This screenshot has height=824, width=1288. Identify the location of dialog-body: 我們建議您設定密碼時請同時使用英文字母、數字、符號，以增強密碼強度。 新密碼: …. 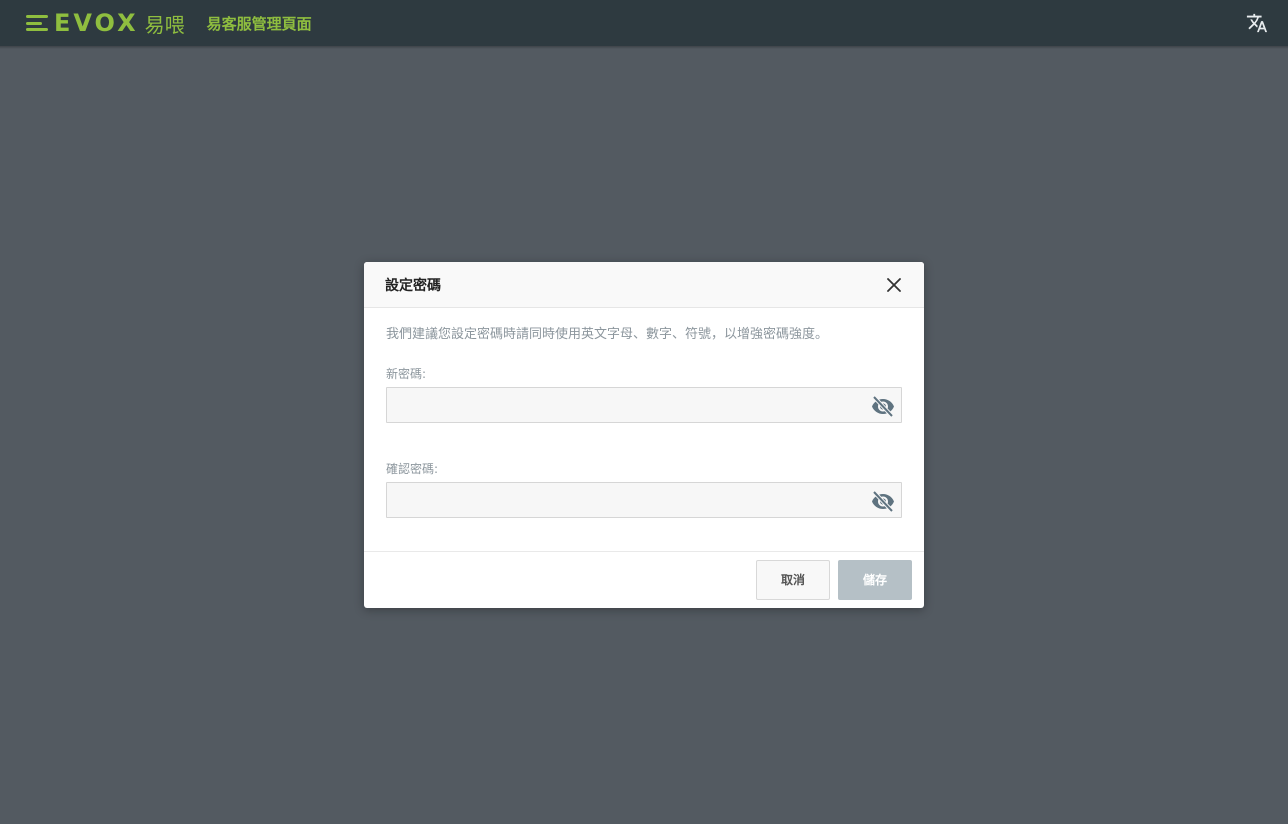
(644, 430).